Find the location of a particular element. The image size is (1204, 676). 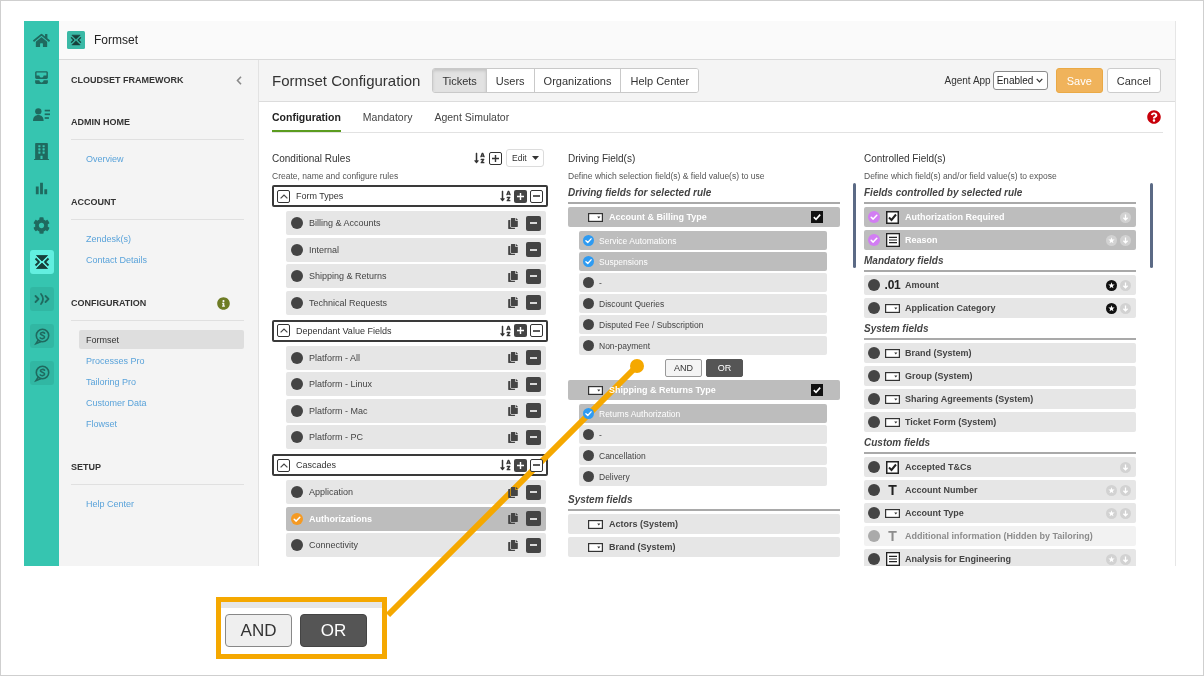

home-icon is located at coordinates (41, 40).